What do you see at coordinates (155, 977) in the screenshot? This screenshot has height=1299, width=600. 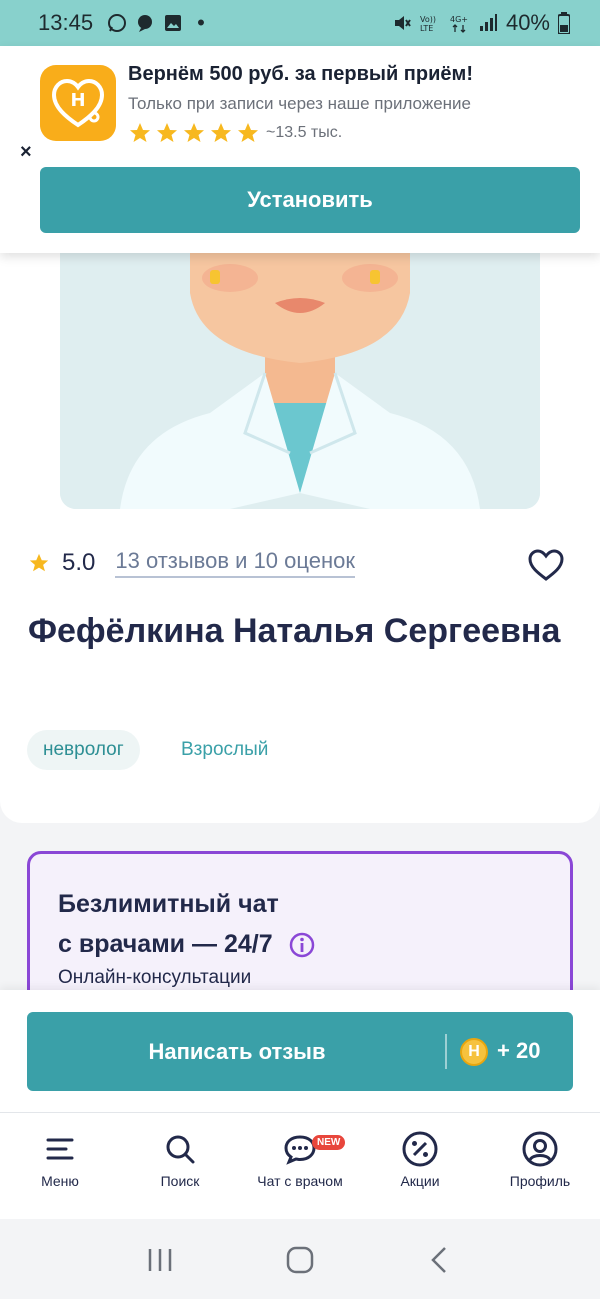 I see `promo-subtitle: Онлайн-консультации` at bounding box center [155, 977].